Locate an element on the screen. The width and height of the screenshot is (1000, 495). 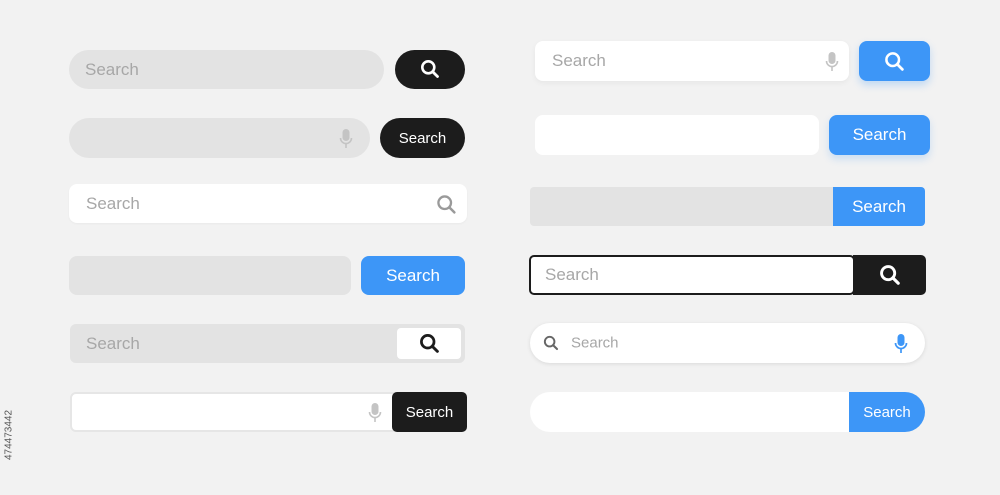
stock-image-id: 474473442 is located at coordinates (9, 435).